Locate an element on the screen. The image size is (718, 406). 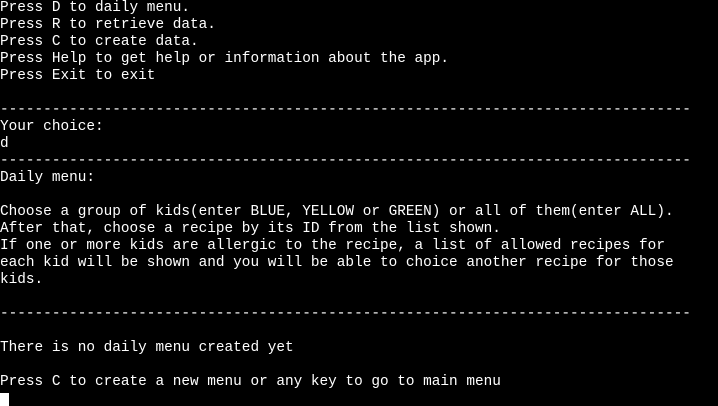
daily-menu-title: Daily menu: is located at coordinates (47, 178).